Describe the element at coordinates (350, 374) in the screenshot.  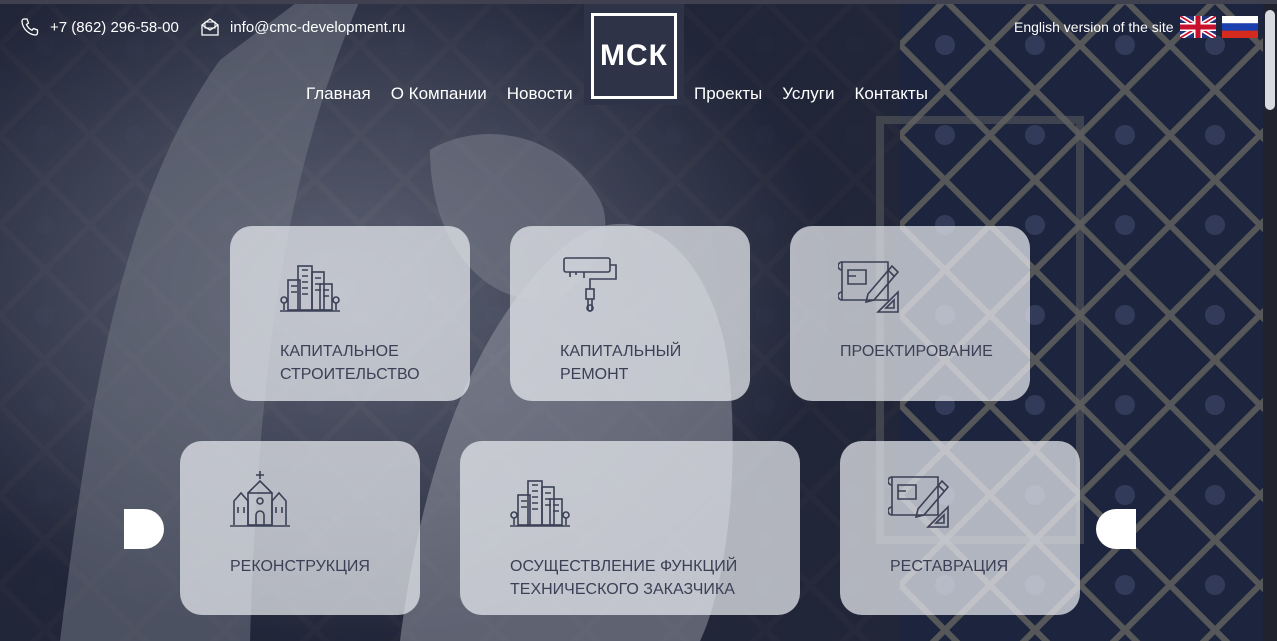
I see `service-label-line2: строительство` at that location.